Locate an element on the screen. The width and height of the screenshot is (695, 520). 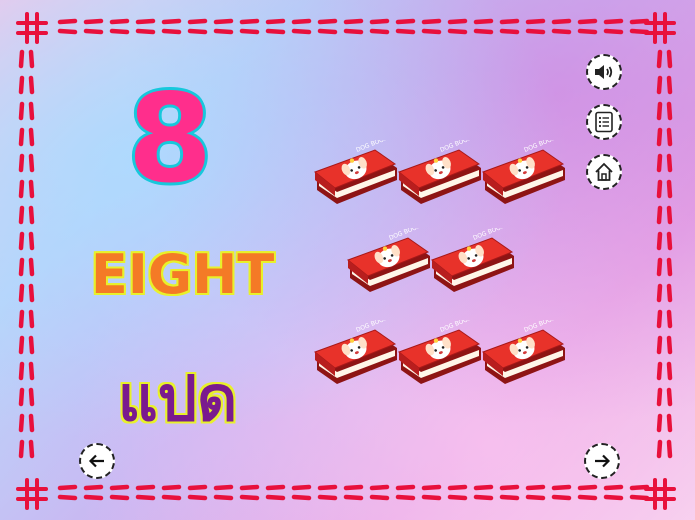
previous-button is located at coordinates (97, 461).